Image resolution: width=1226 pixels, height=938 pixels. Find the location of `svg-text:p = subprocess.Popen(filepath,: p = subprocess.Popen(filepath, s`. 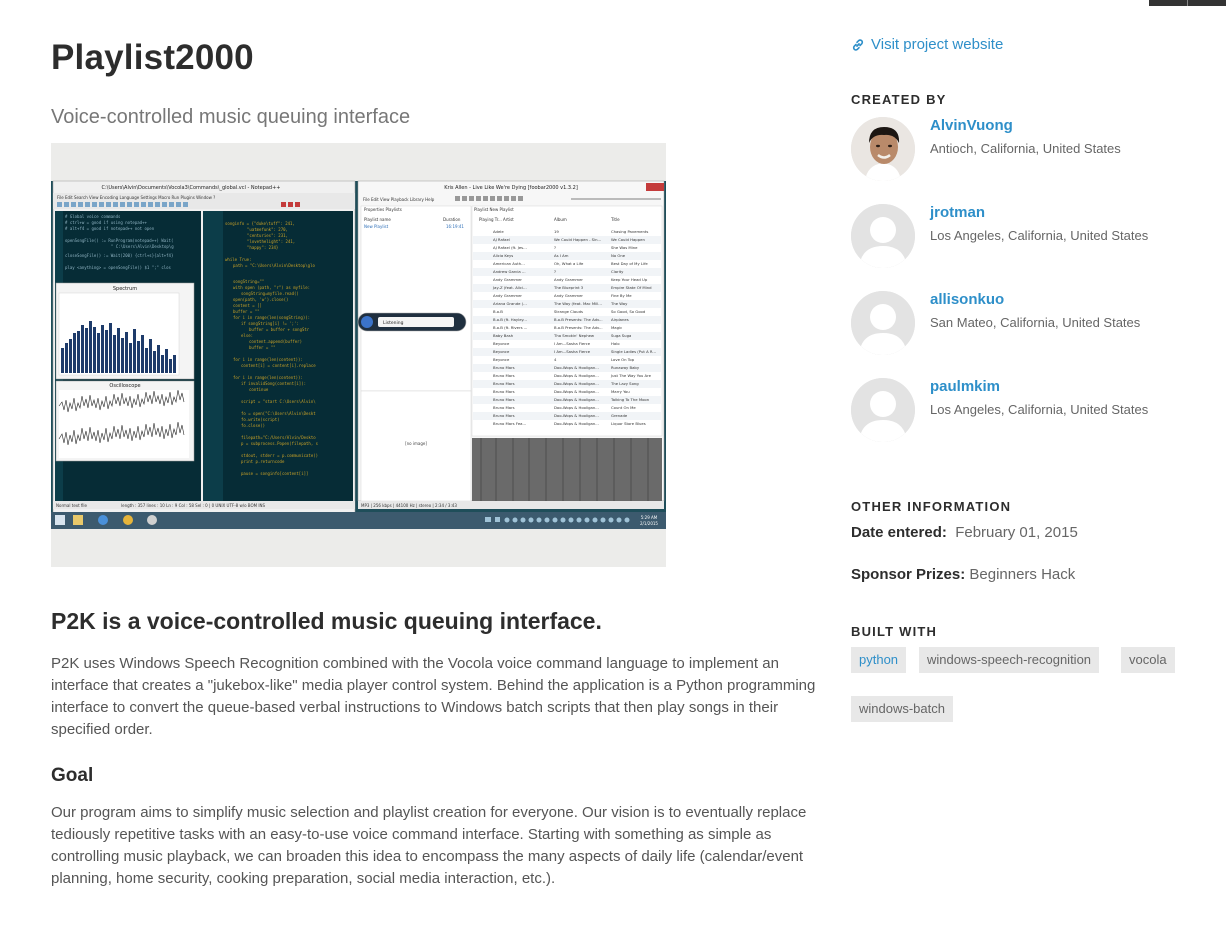

svg-text:p = subprocess.Popen(filepath,: p = subprocess.Popen(filepath, s is located at coordinates (280, 443).